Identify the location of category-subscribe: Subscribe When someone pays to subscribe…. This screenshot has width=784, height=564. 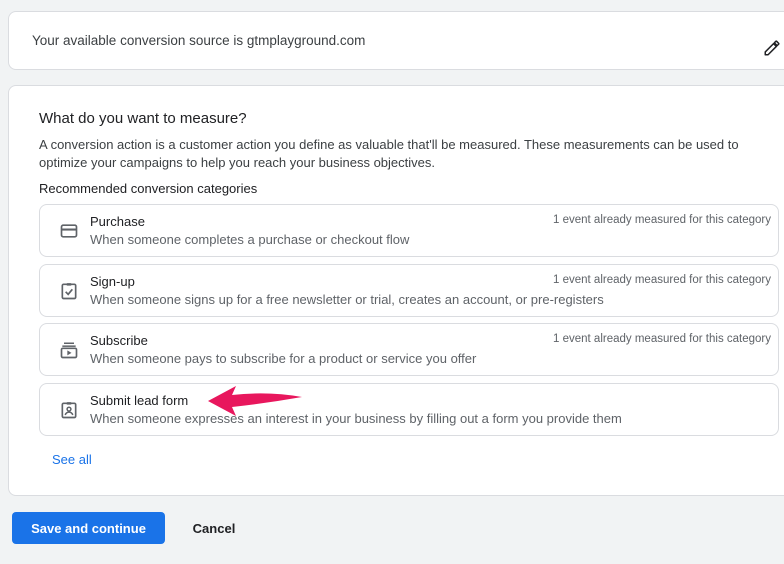
(409, 349).